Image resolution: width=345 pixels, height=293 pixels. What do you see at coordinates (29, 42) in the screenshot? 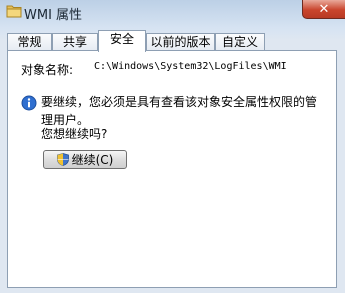
I see `tab-general: 常规` at bounding box center [29, 42].